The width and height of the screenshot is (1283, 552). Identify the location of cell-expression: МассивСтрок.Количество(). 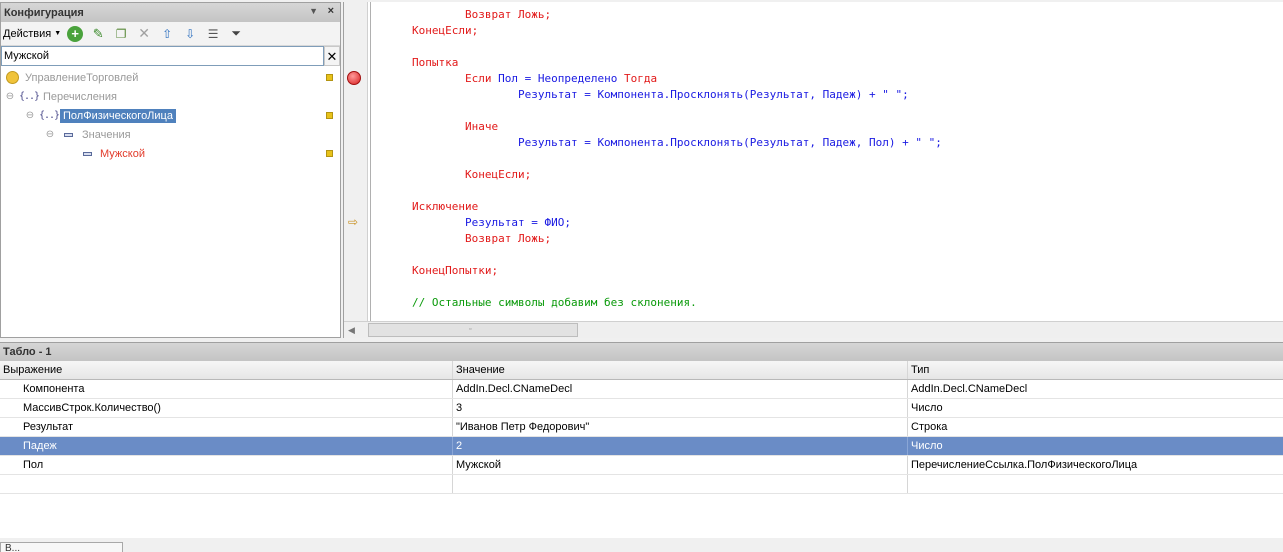
(226, 408).